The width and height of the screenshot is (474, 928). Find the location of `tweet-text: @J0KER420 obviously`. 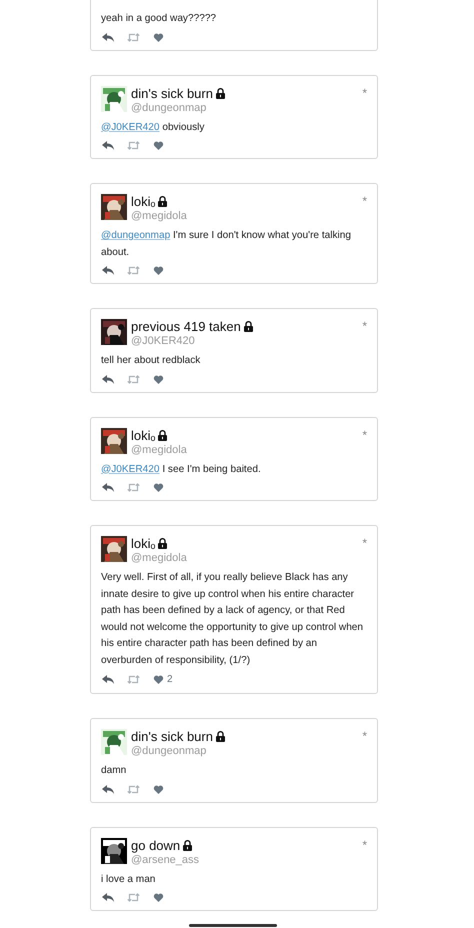

tweet-text: @J0KER420 obviously is located at coordinates (153, 127).